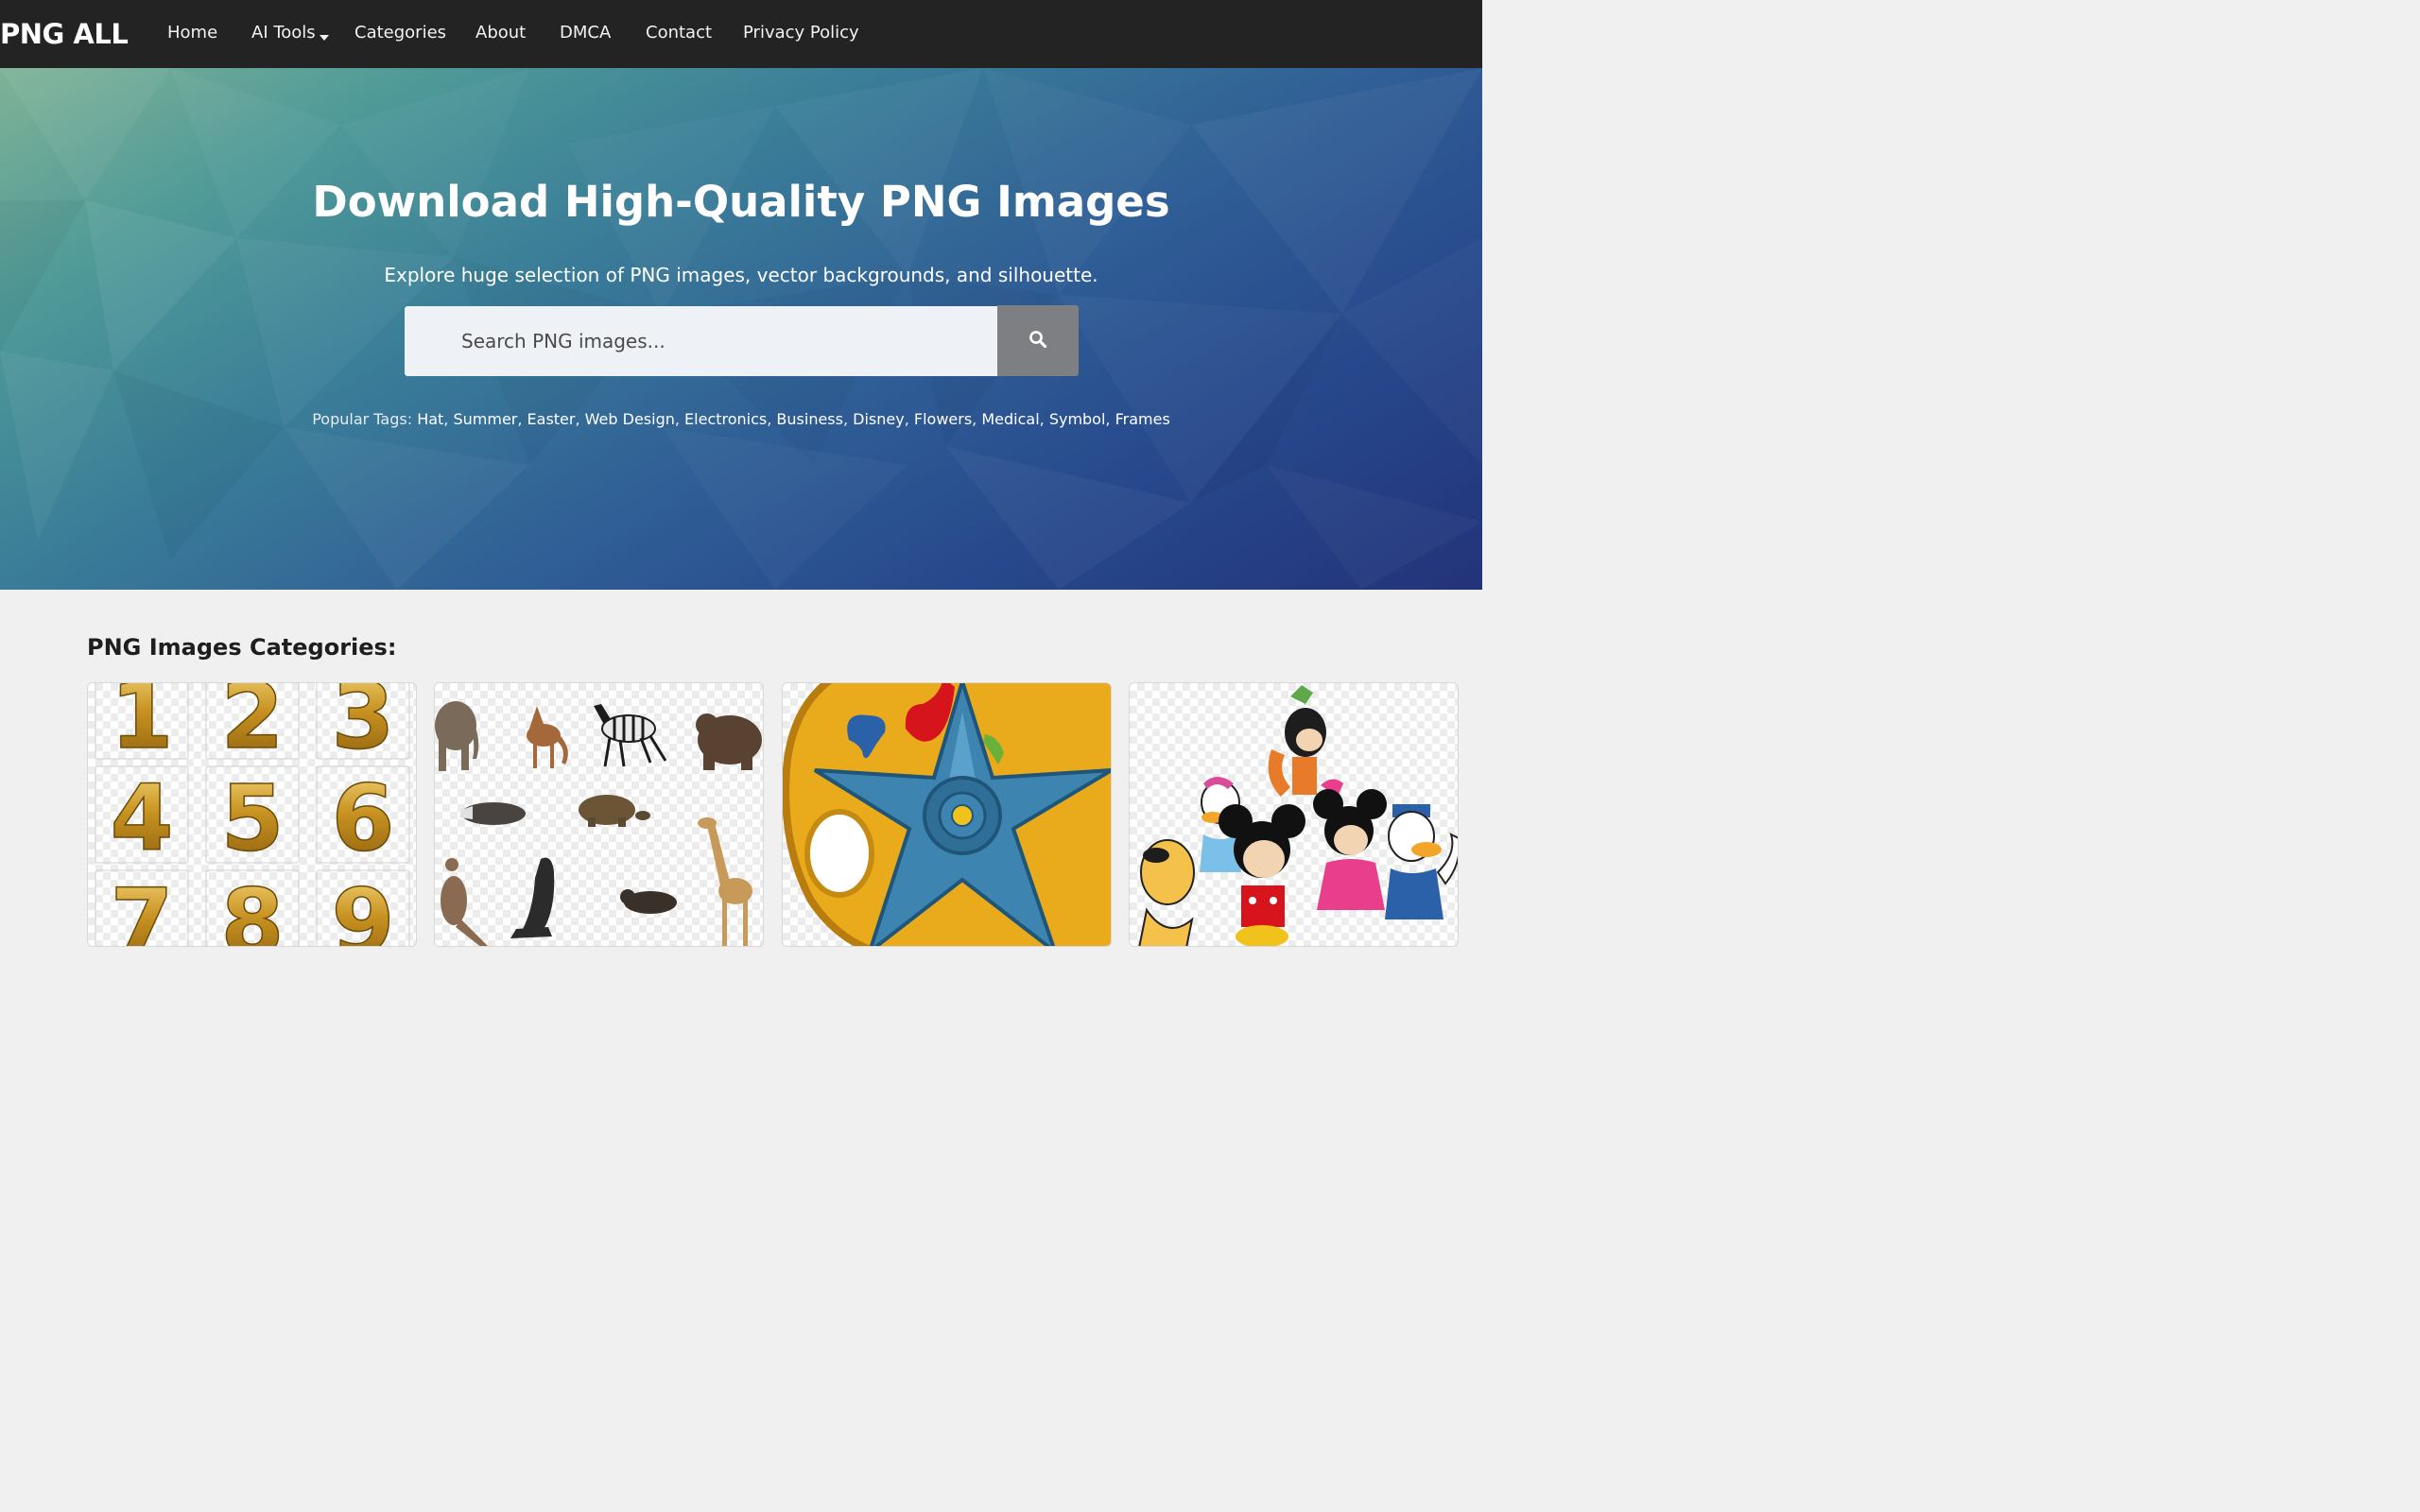 This screenshot has height=1512, width=2420. I want to click on giraffe-shape, so click(725, 881).